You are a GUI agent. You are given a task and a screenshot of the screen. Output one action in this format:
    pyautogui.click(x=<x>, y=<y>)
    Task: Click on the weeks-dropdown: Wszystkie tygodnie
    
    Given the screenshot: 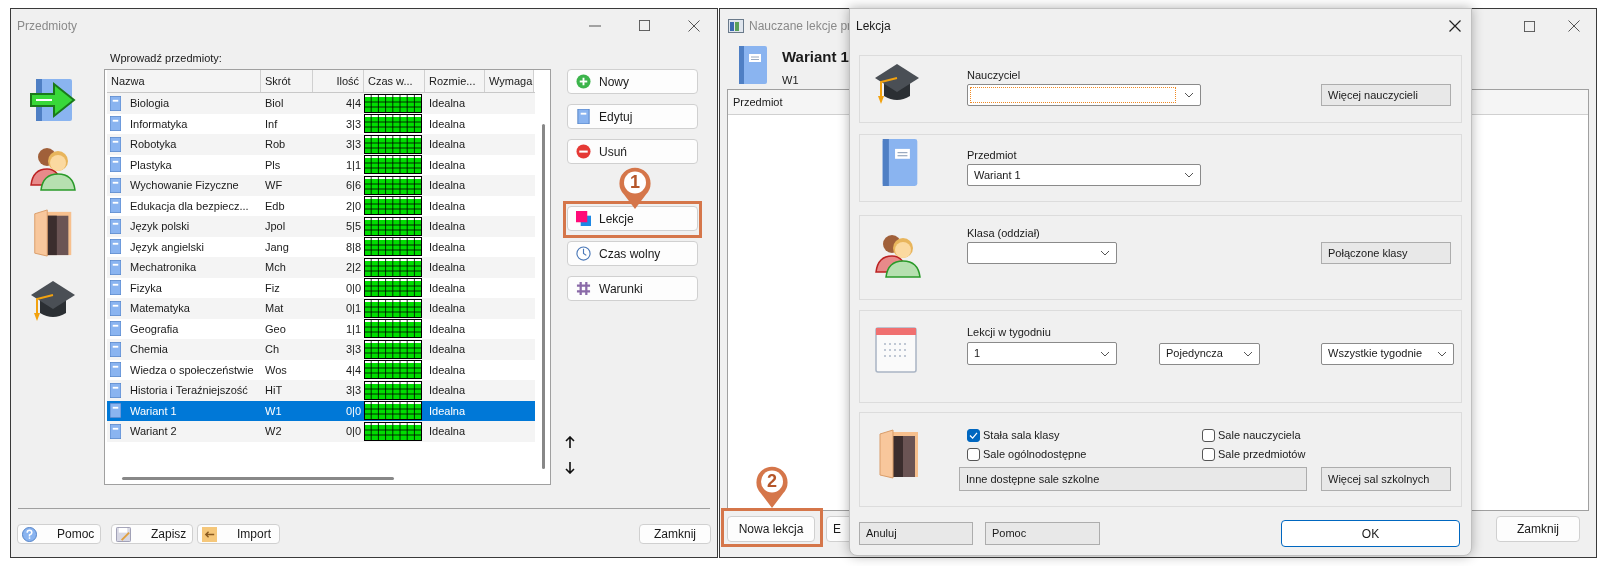 What is the action you would take?
    pyautogui.click(x=1387, y=353)
    